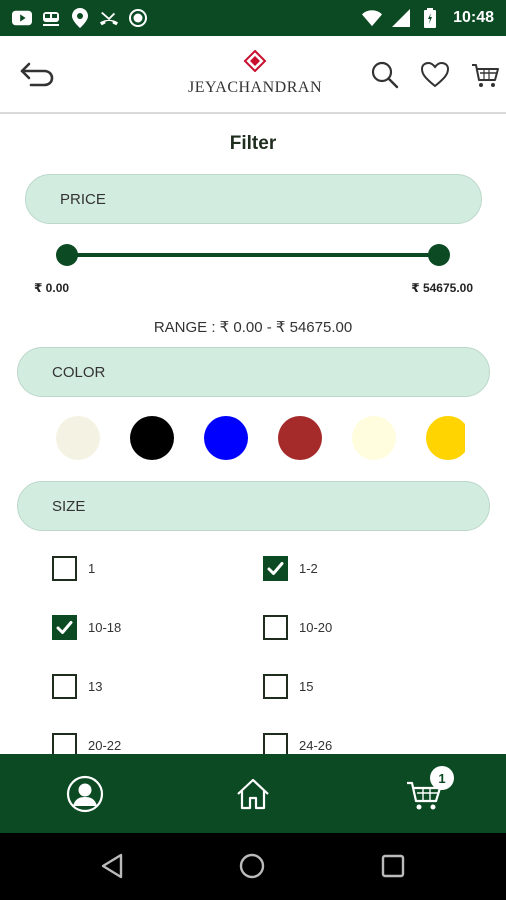  Describe the element at coordinates (308, 568) in the screenshot. I see `size-option-label: 1-2` at that location.